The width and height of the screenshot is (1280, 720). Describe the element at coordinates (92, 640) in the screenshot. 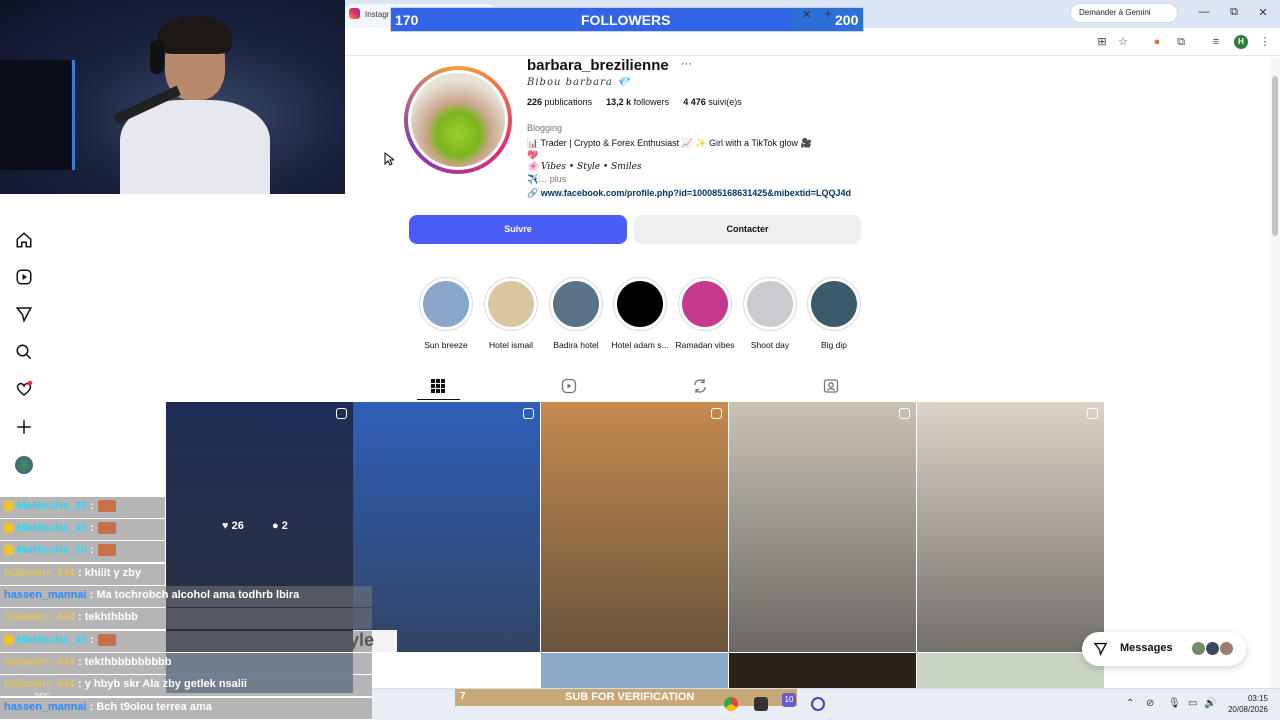

I see `chat-text: :` at that location.